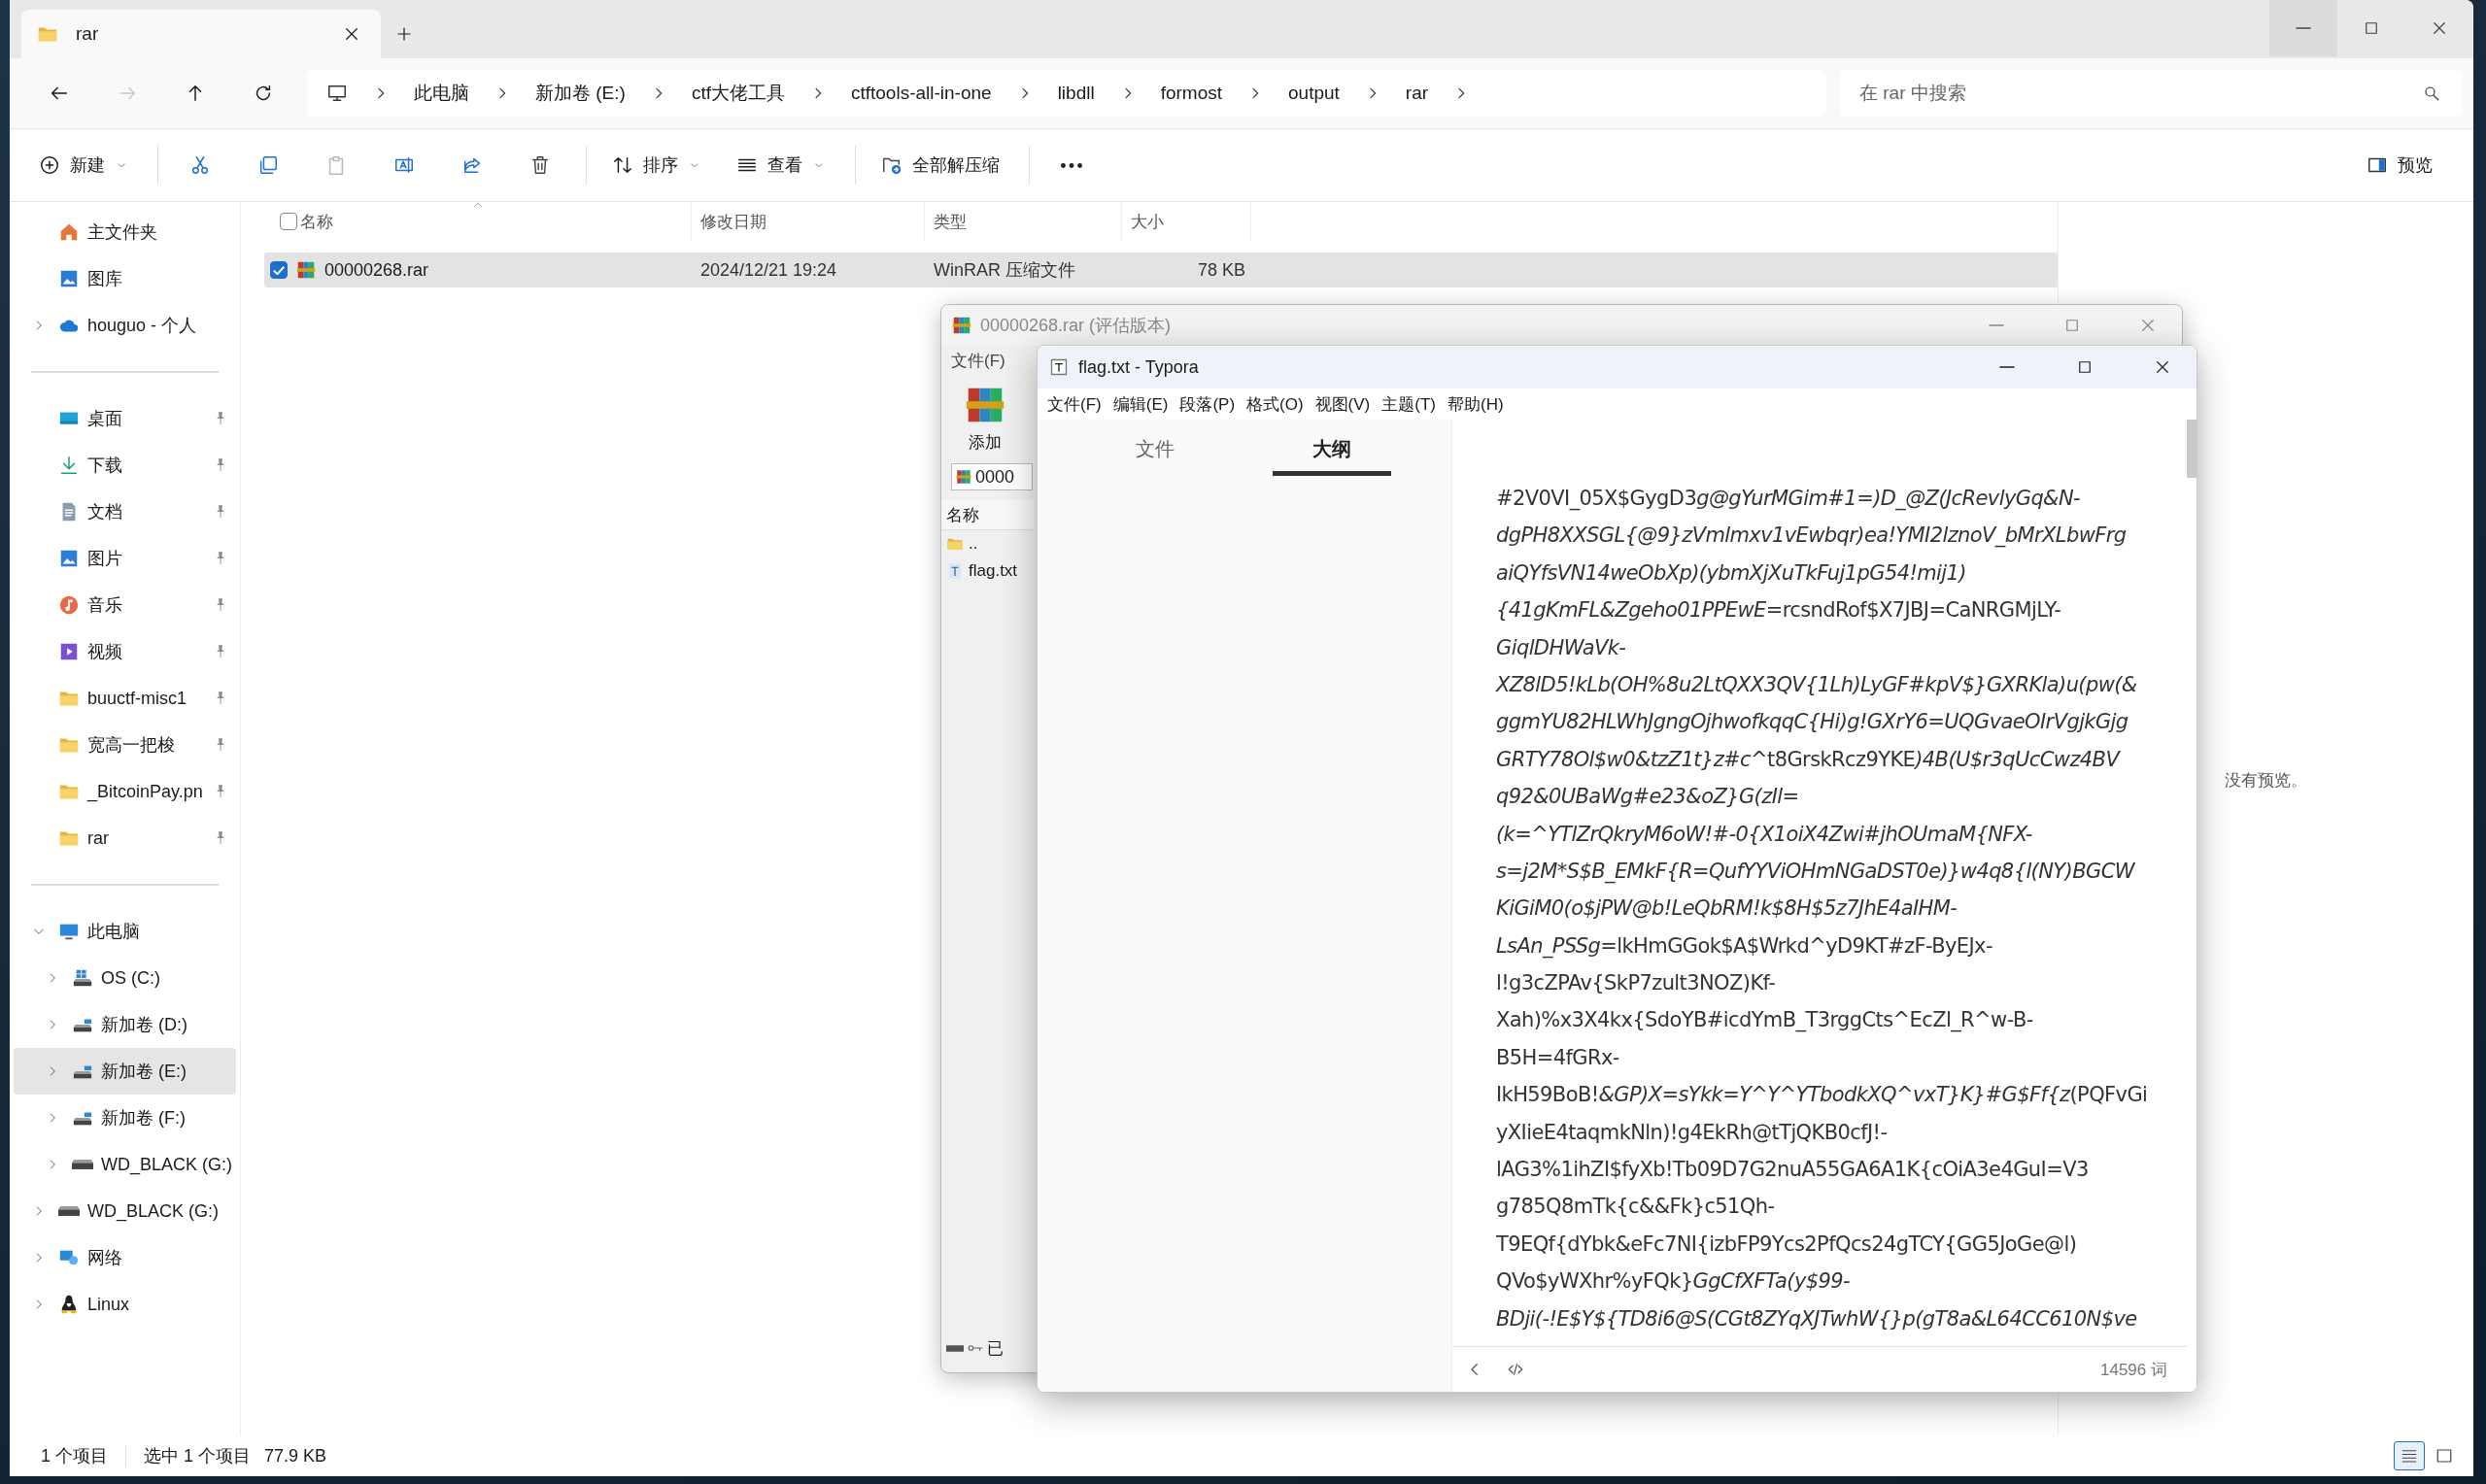 This screenshot has height=1484, width=2486. I want to click on menu-item: 格式(O), so click(1275, 404).